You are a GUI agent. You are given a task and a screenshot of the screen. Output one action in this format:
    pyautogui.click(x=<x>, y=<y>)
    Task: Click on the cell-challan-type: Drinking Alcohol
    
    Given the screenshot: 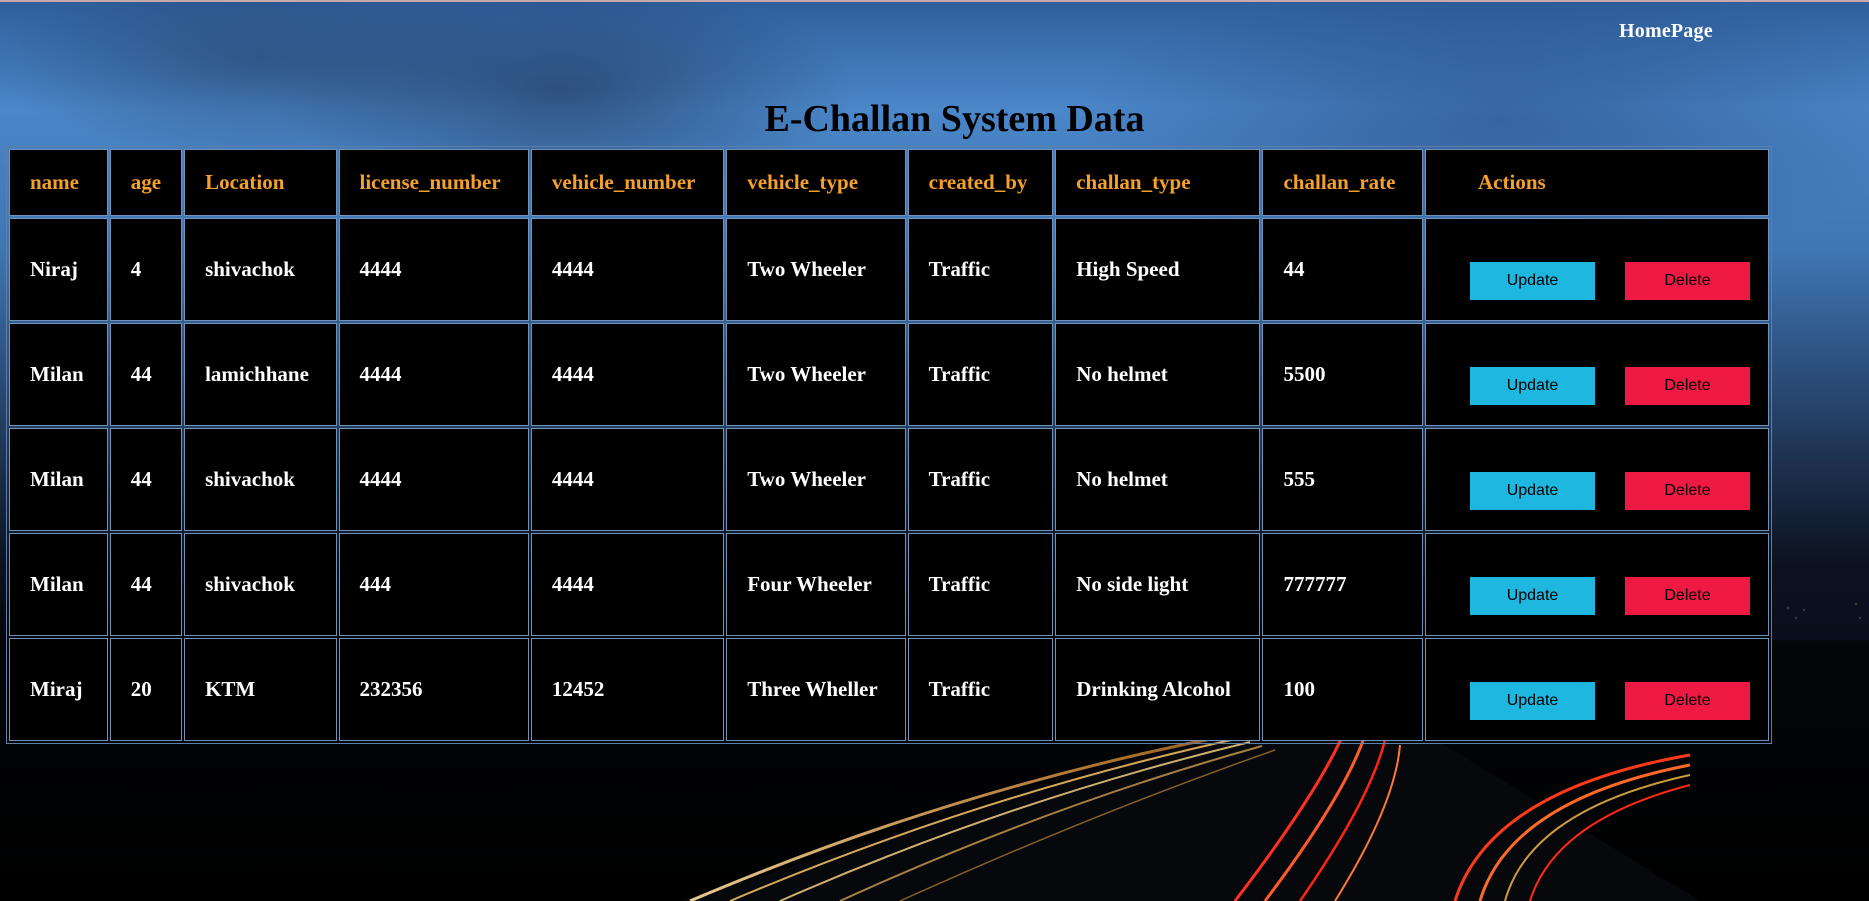 What is the action you would take?
    pyautogui.click(x=1158, y=689)
    